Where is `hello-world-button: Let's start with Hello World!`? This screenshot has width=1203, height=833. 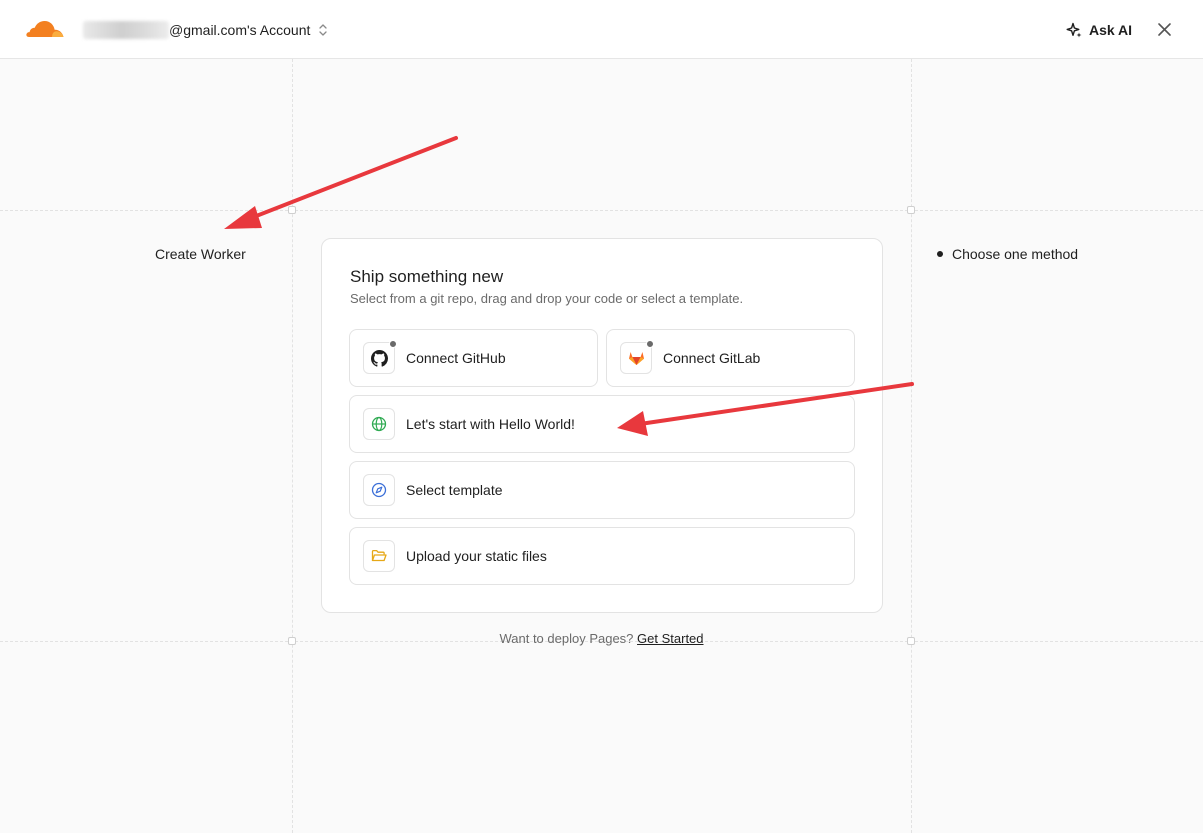 hello-world-button: Let's start with Hello World! is located at coordinates (602, 424).